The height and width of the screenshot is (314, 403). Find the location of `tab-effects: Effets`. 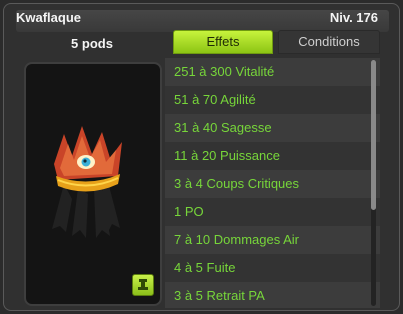

tab-effects: Effets is located at coordinates (223, 42).